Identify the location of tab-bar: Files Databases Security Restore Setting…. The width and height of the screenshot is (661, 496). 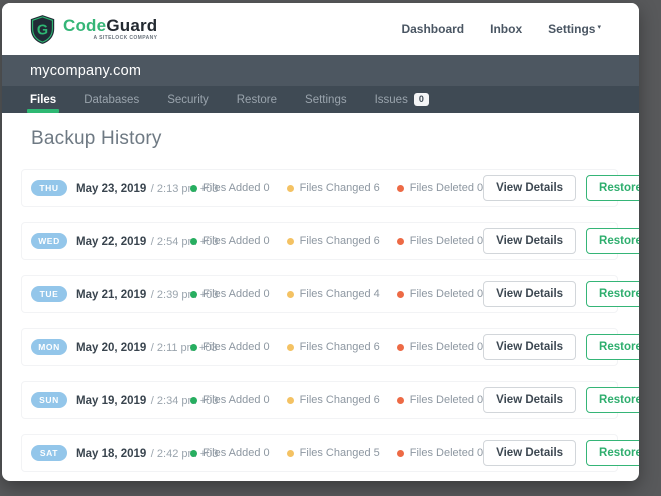
(320, 99).